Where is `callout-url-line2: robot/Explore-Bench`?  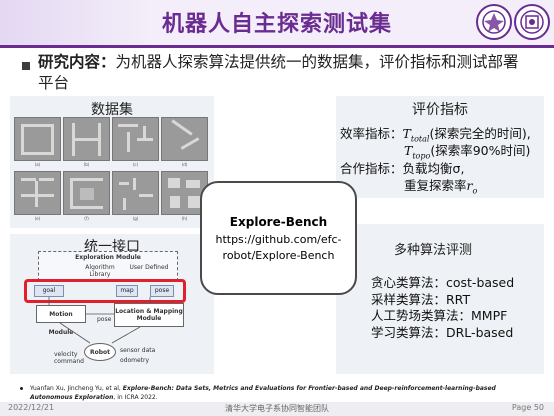
callout-url-line2: robot/Explore-Bench is located at coordinates (278, 255).